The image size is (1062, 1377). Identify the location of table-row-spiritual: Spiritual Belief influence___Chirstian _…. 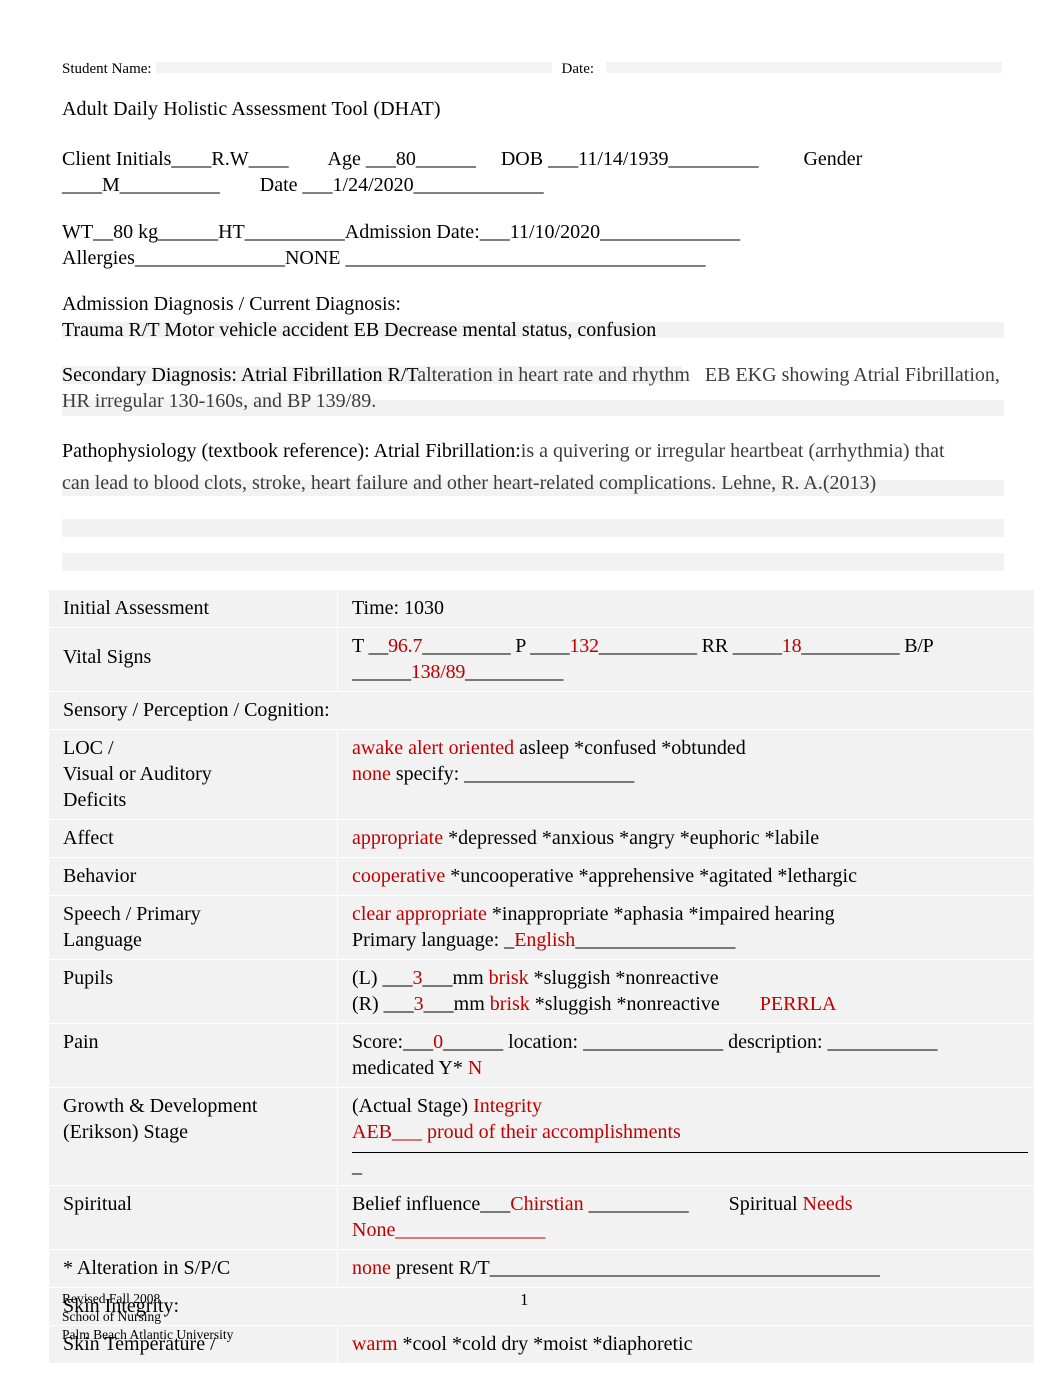
(541, 1217).